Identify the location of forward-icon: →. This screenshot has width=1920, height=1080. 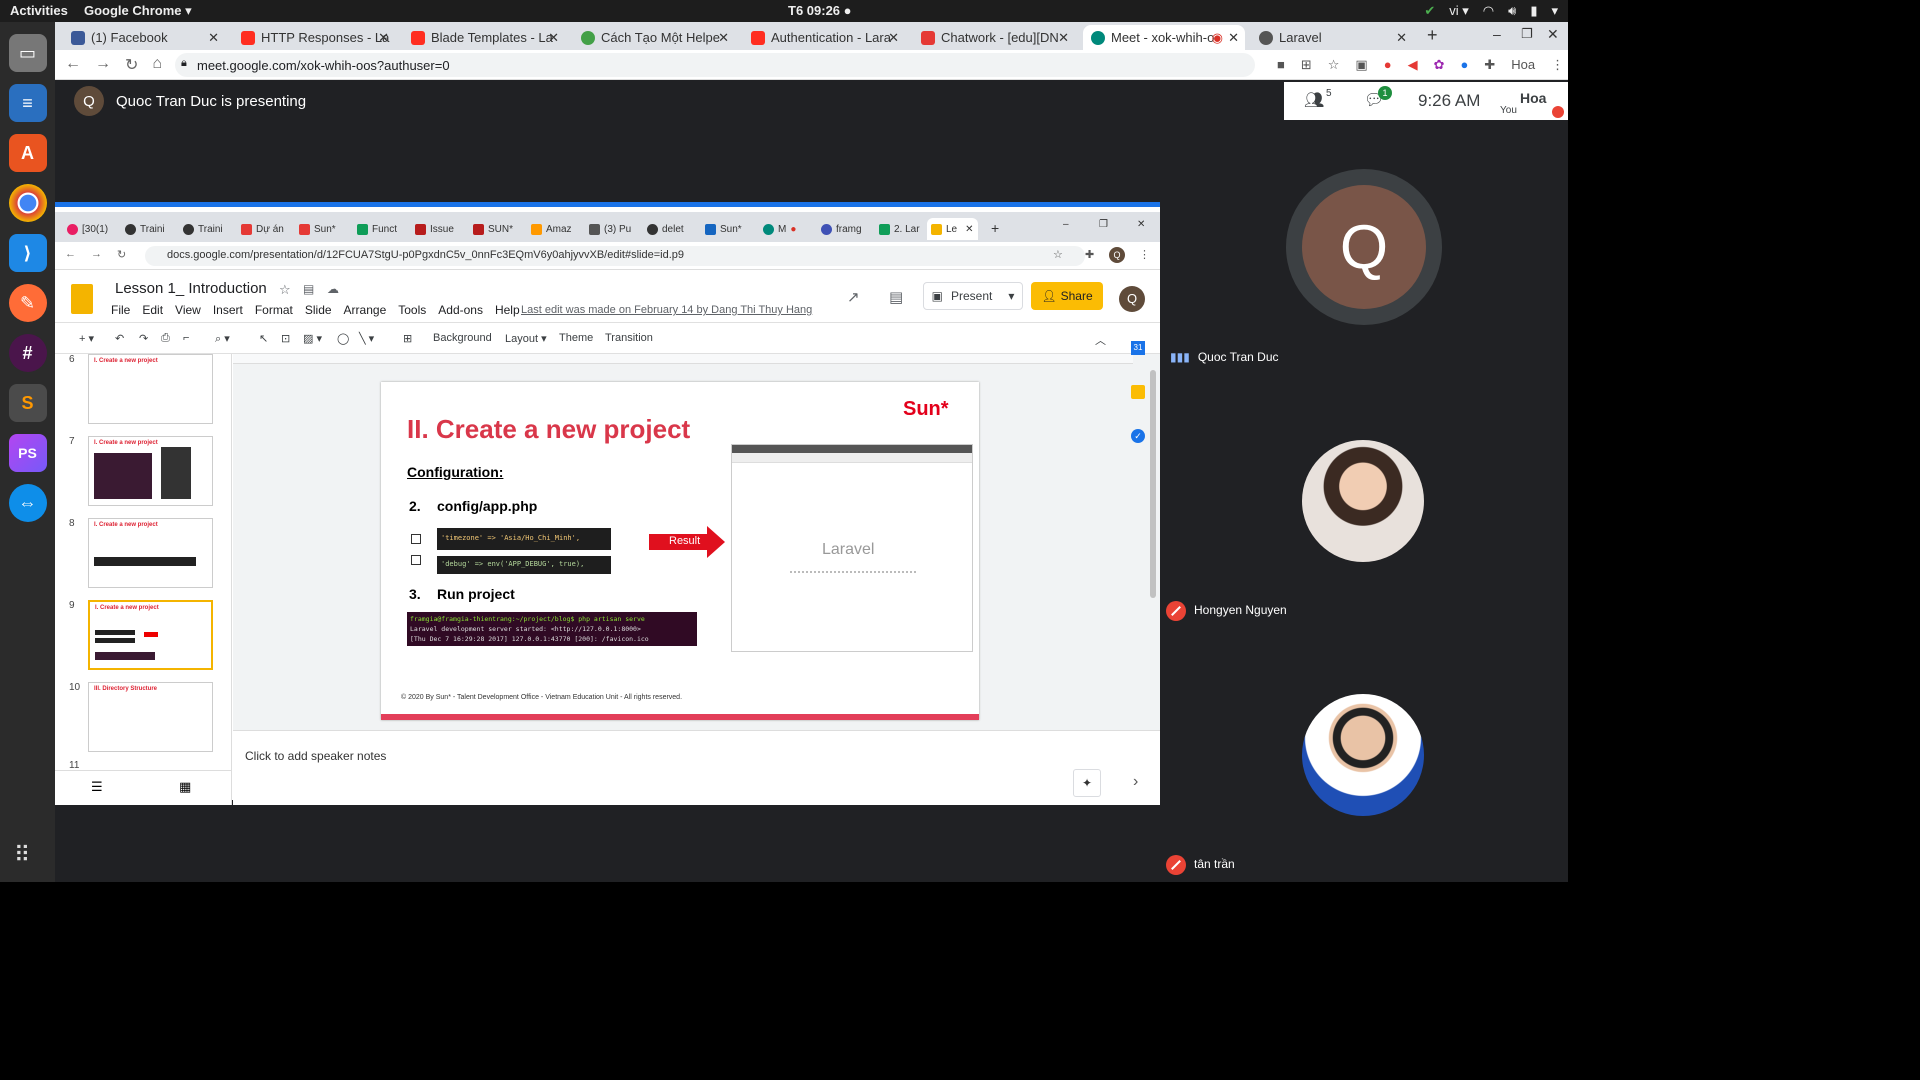
(103, 65).